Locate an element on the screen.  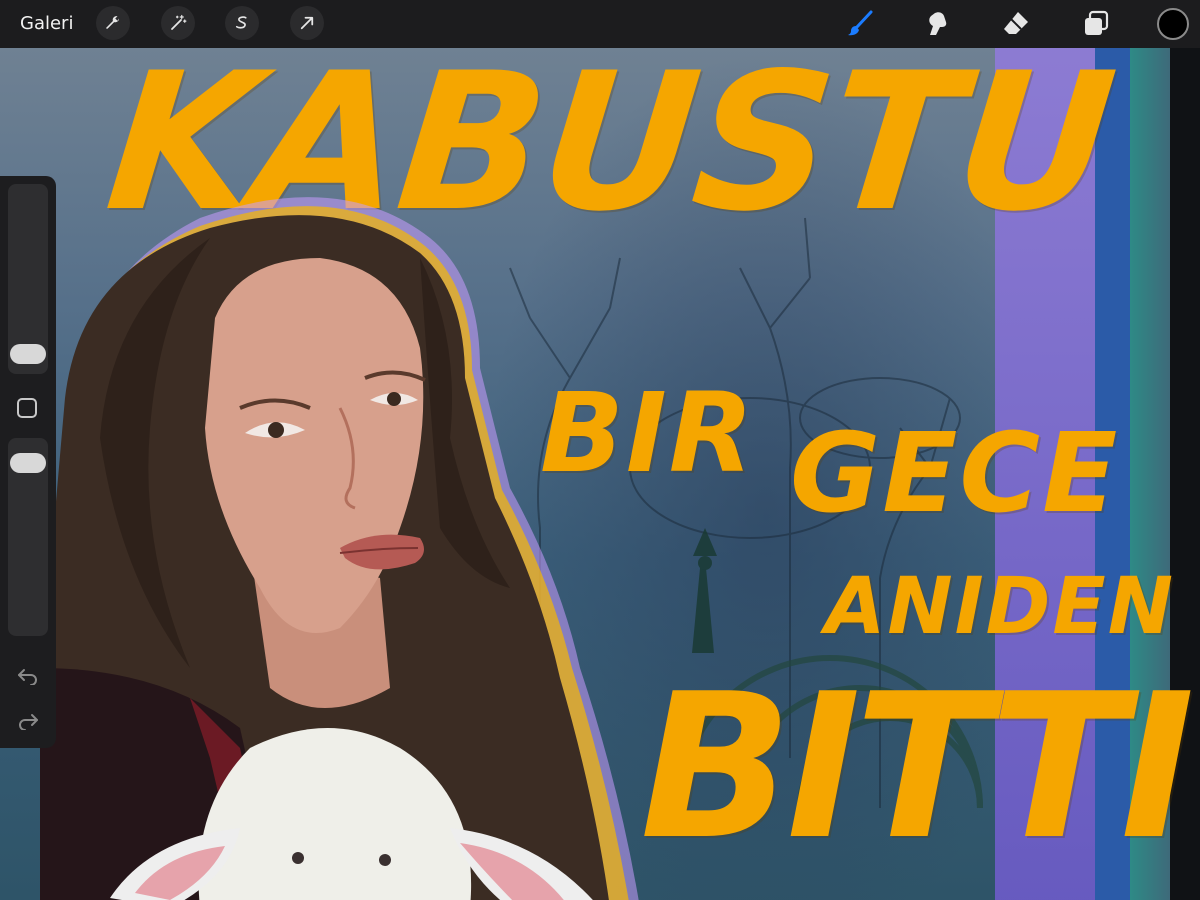
wrench-icon is located at coordinates (113, 23).